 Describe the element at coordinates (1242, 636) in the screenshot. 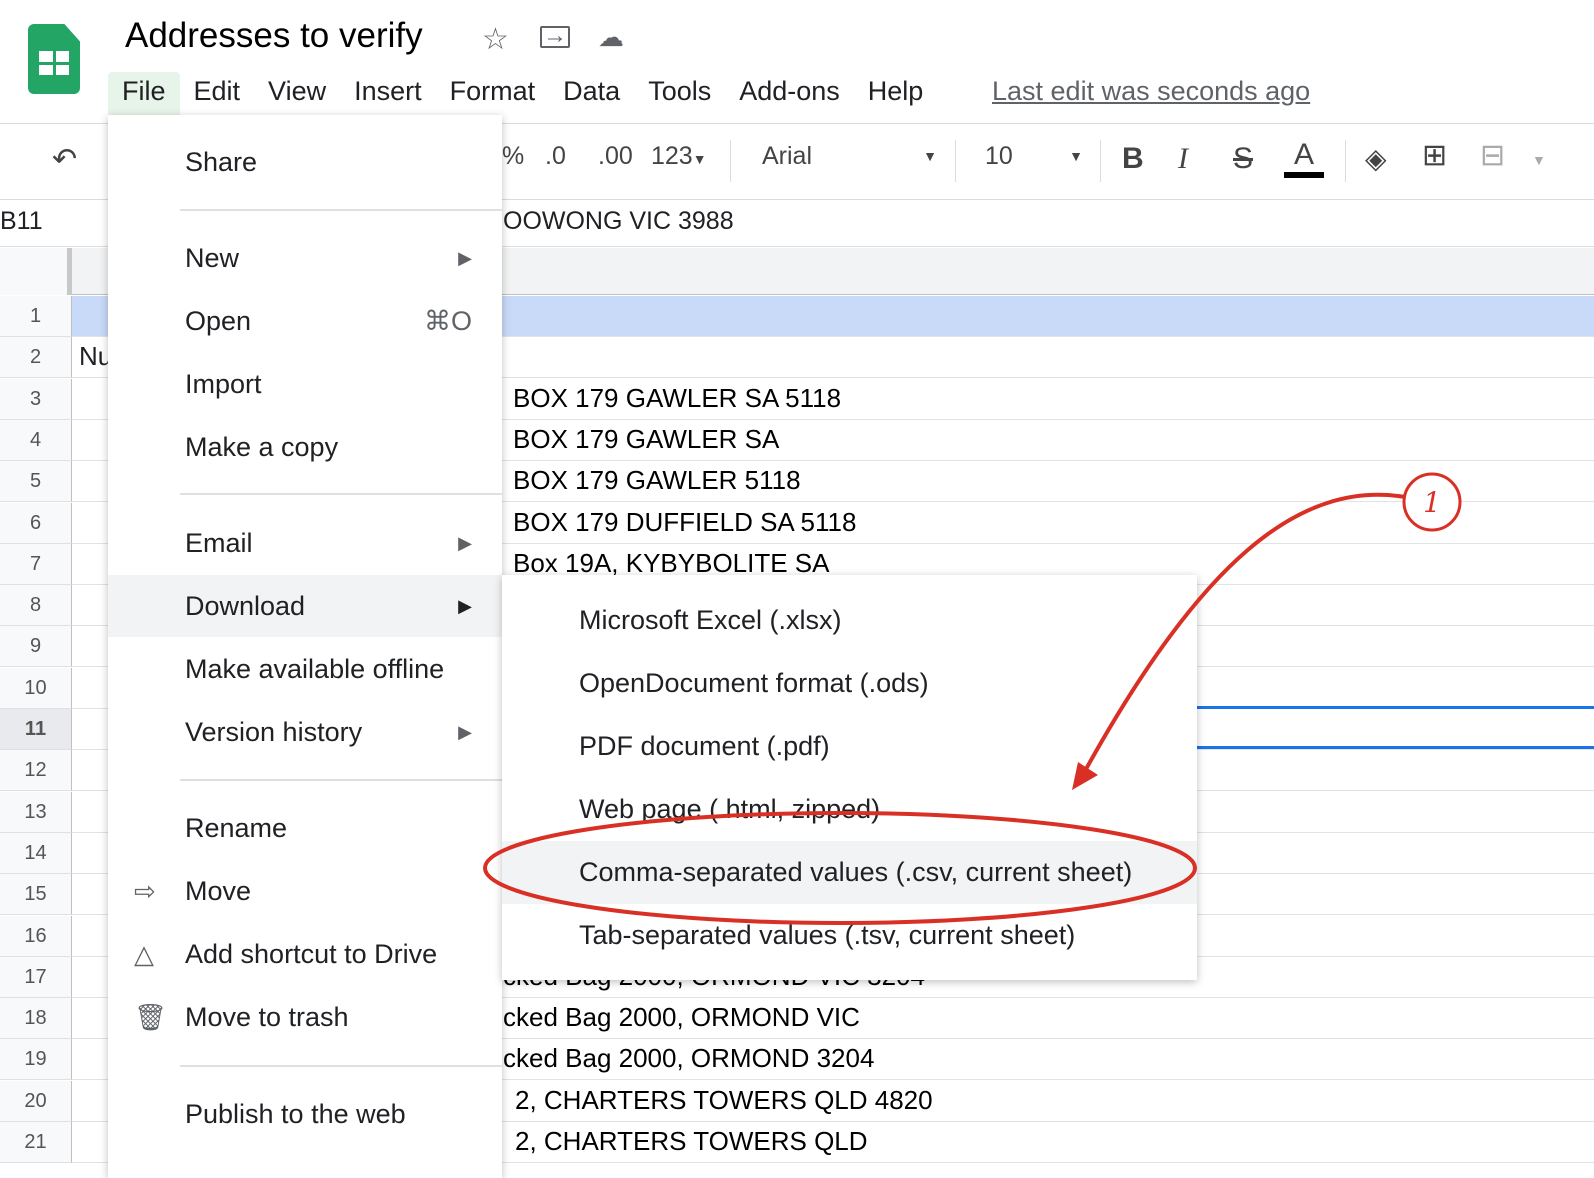

I see `annotation-arrow` at that location.